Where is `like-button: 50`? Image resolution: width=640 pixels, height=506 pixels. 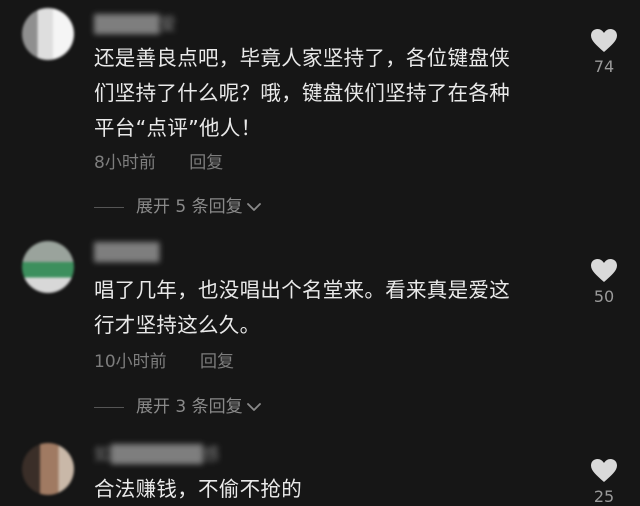 like-button: 50 is located at coordinates (604, 282).